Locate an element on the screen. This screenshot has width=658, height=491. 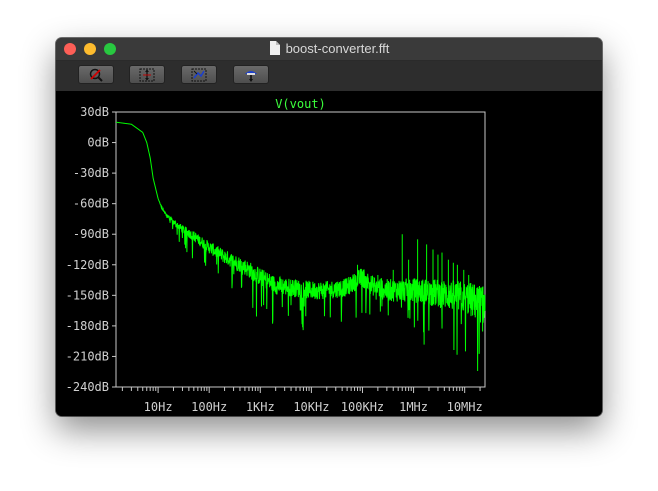
x-tick-label: 100Hz is located at coordinates (209, 407).